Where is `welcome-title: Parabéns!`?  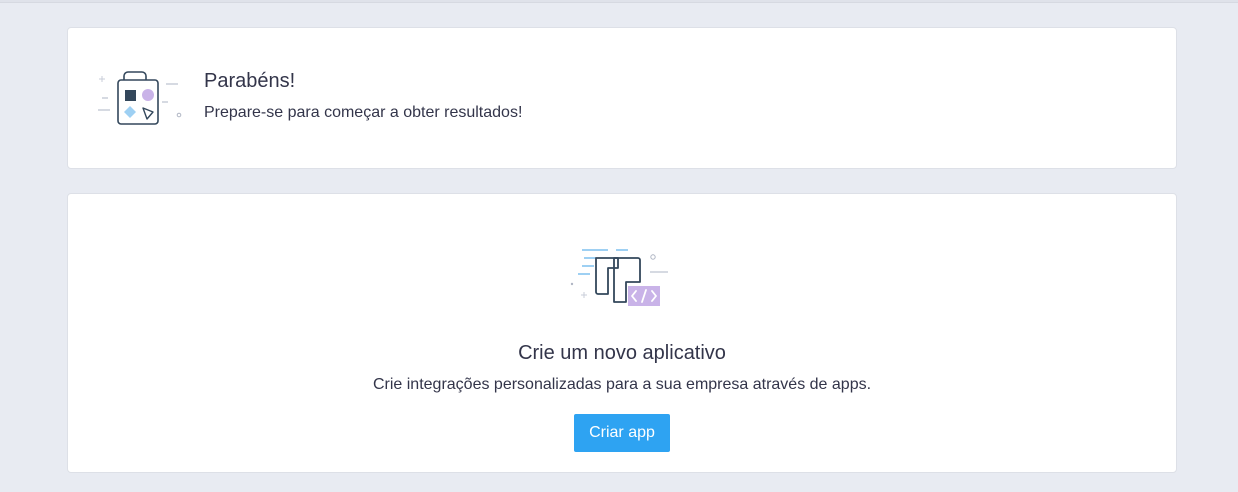
welcome-title: Parabéns! is located at coordinates (250, 81).